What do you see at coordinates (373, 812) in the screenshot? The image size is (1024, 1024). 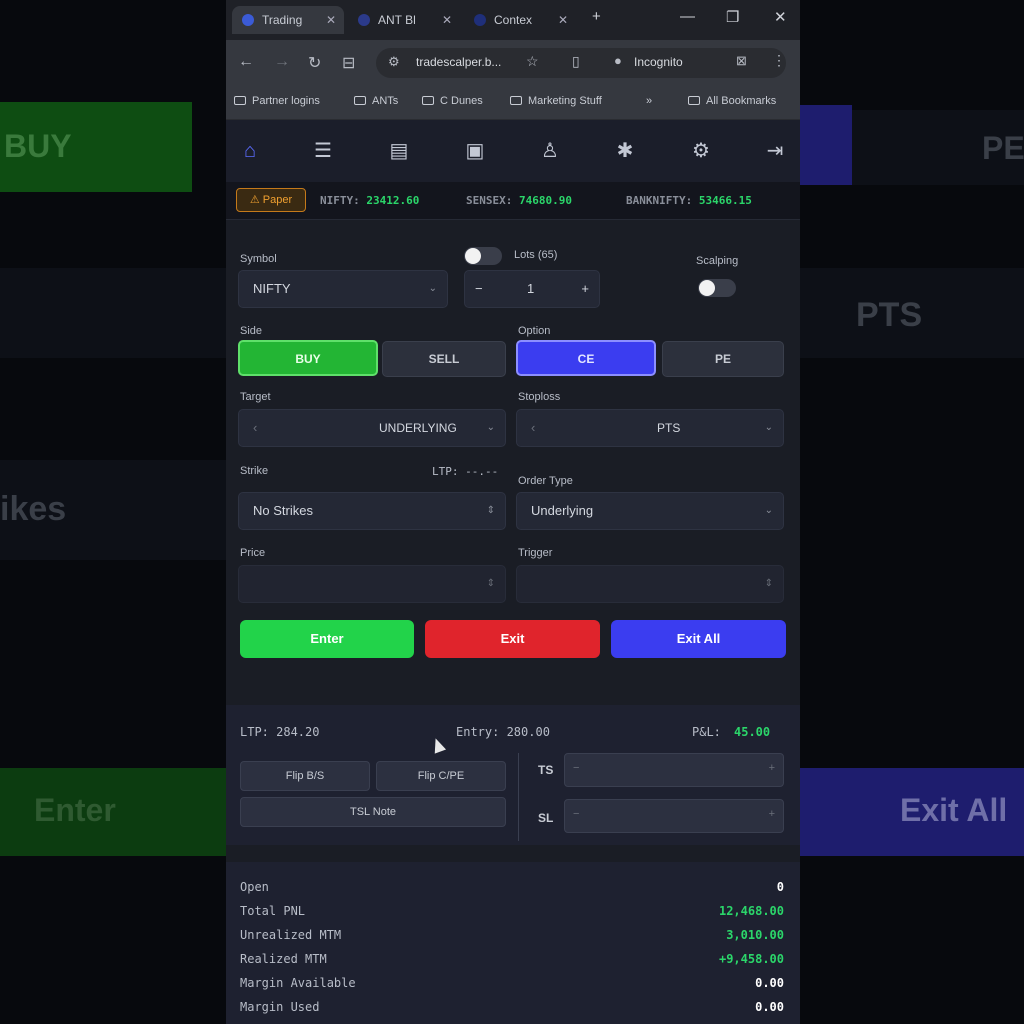 I see `tsl-note-button: TSL Note` at bounding box center [373, 812].